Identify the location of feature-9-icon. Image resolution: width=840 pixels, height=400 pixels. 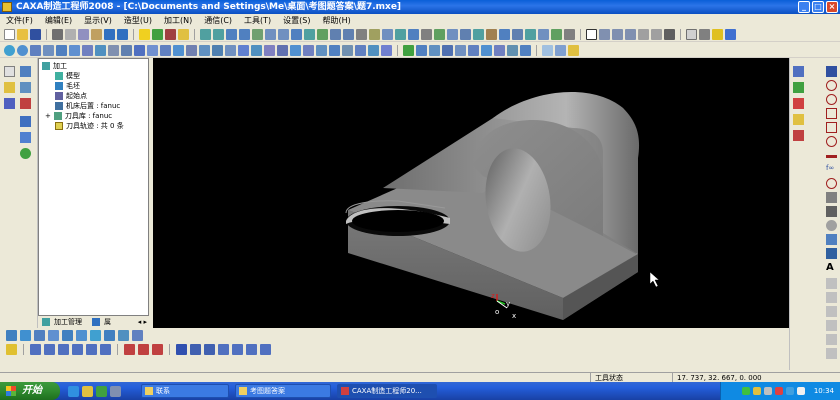
(113, 50).